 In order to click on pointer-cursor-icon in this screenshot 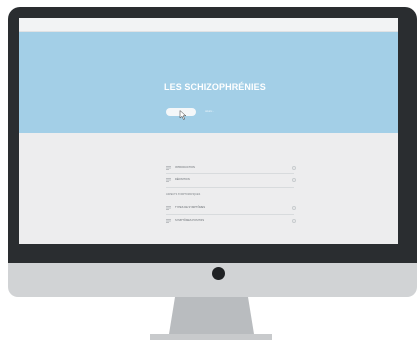, I will do `click(183, 115)`.